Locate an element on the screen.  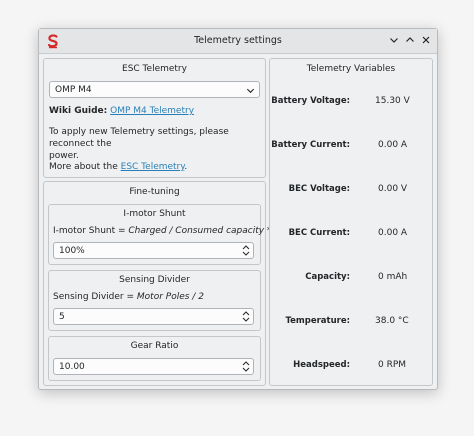
wiki-guide-row: Wiki Guide: OMP M4 Telemetry is located at coordinates (121, 111).